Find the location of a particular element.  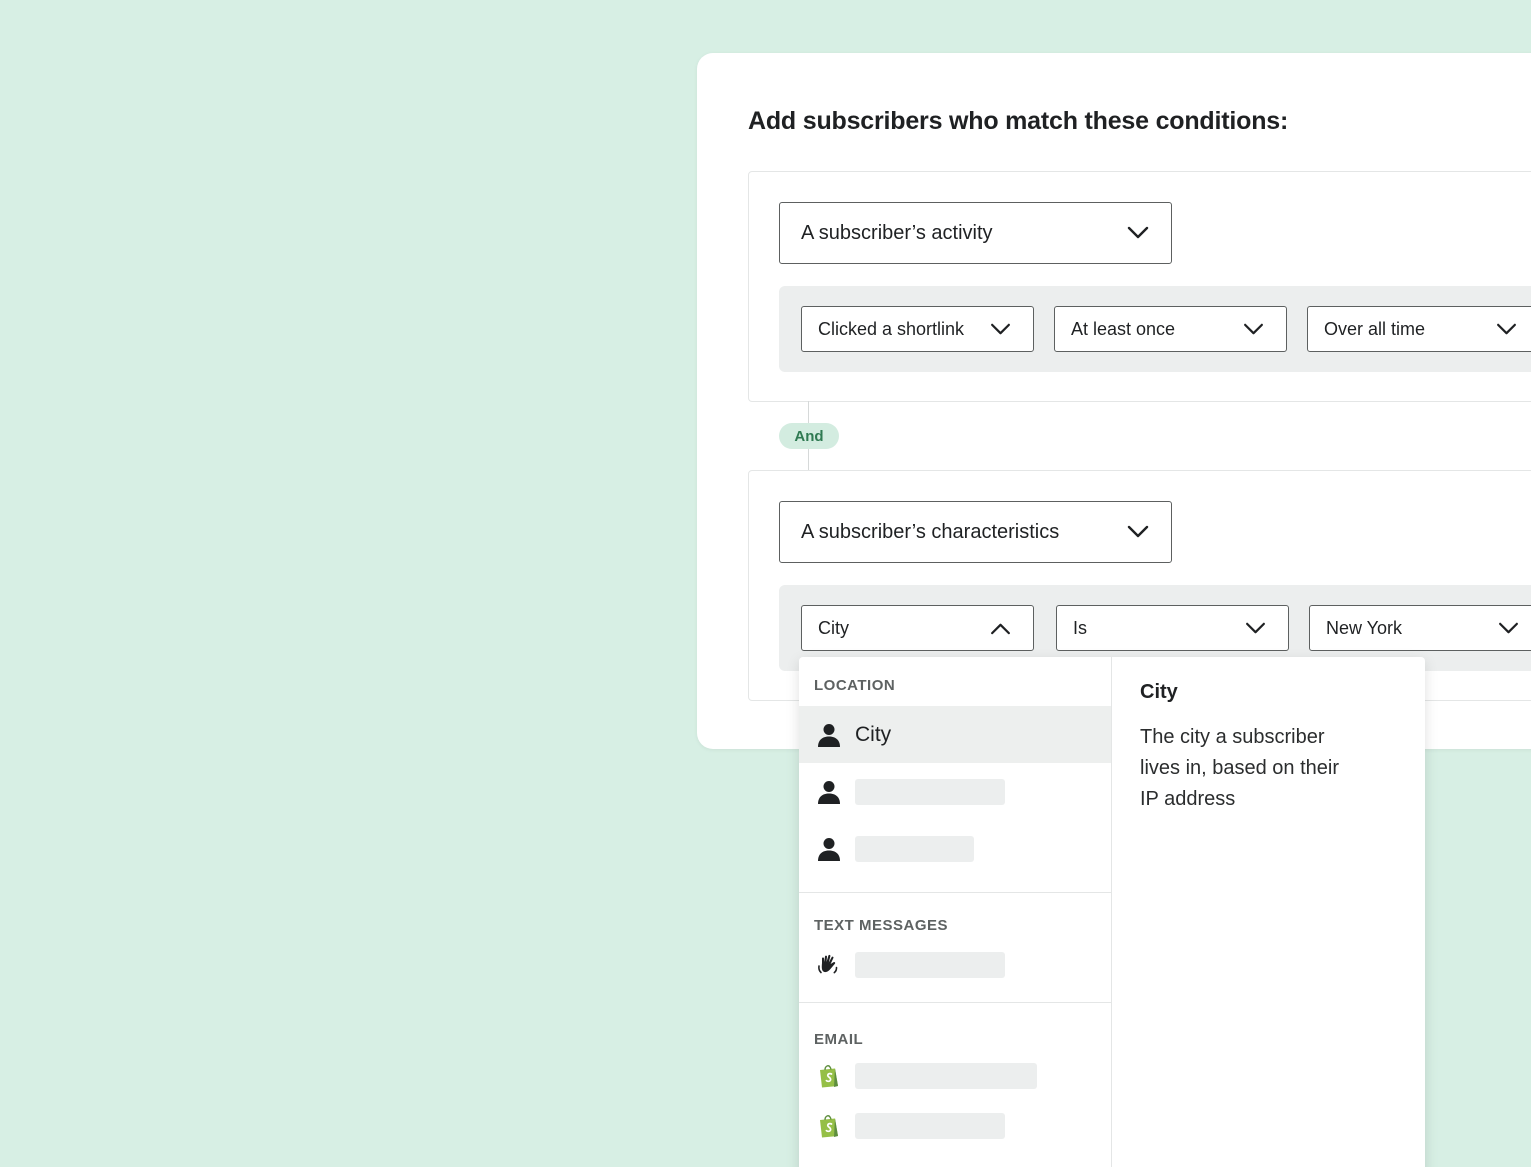

action-select: Clicked a shortlink is located at coordinates (917, 329).